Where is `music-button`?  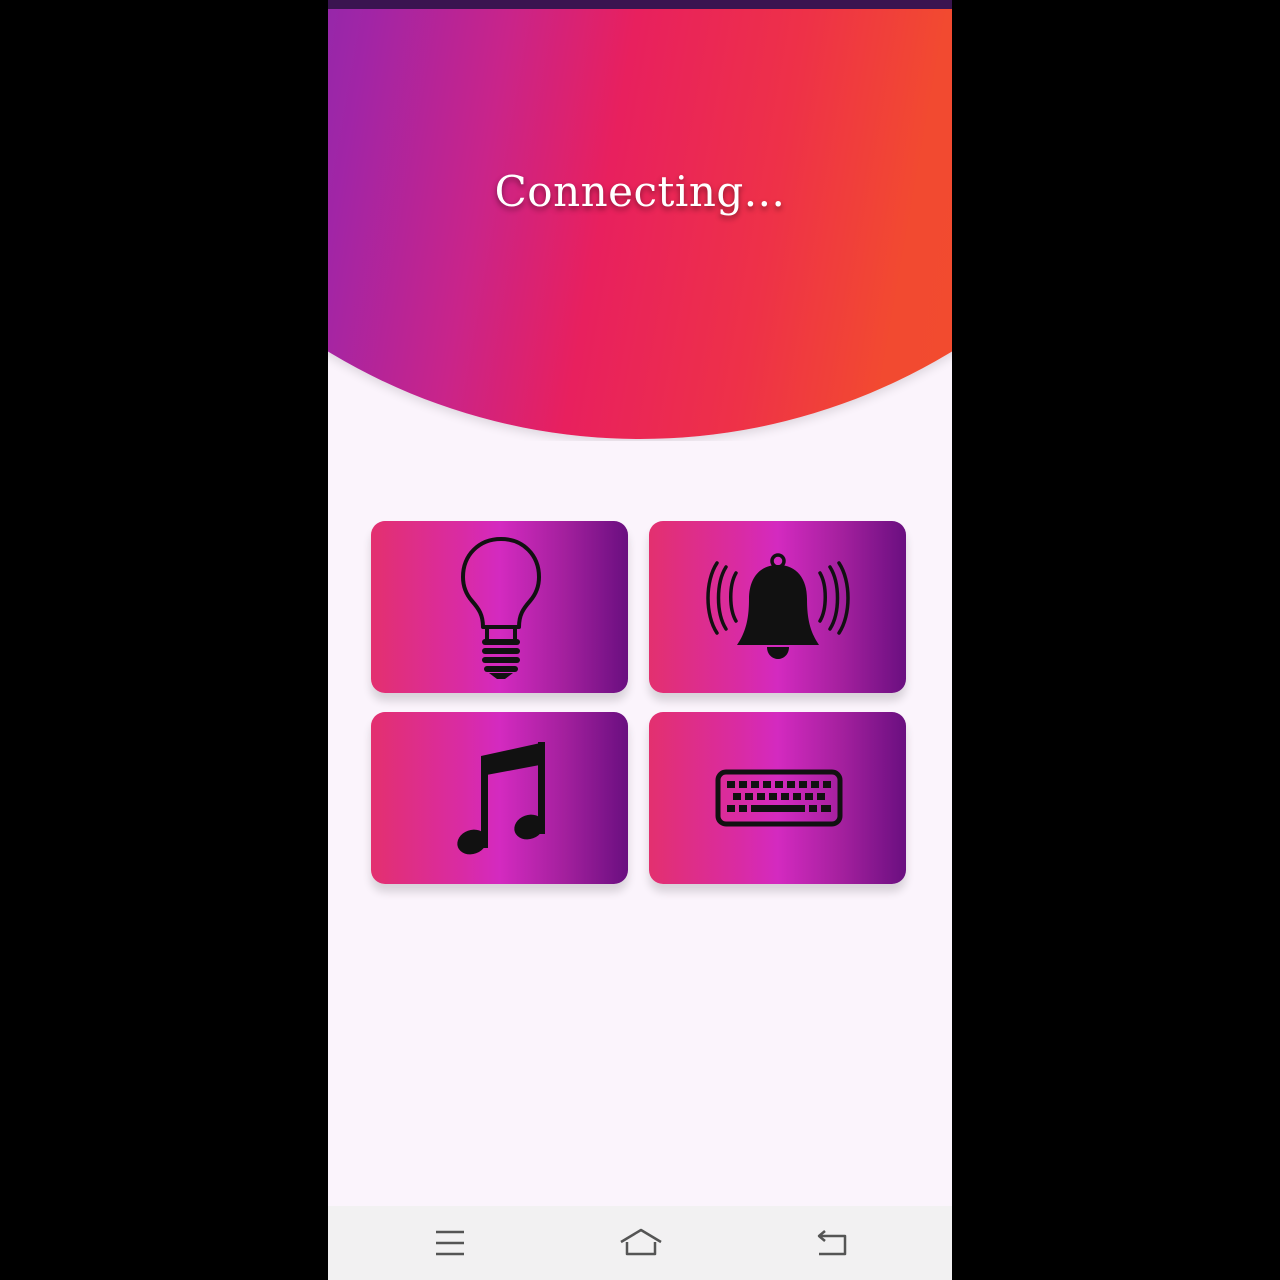
music-button is located at coordinates (499, 798).